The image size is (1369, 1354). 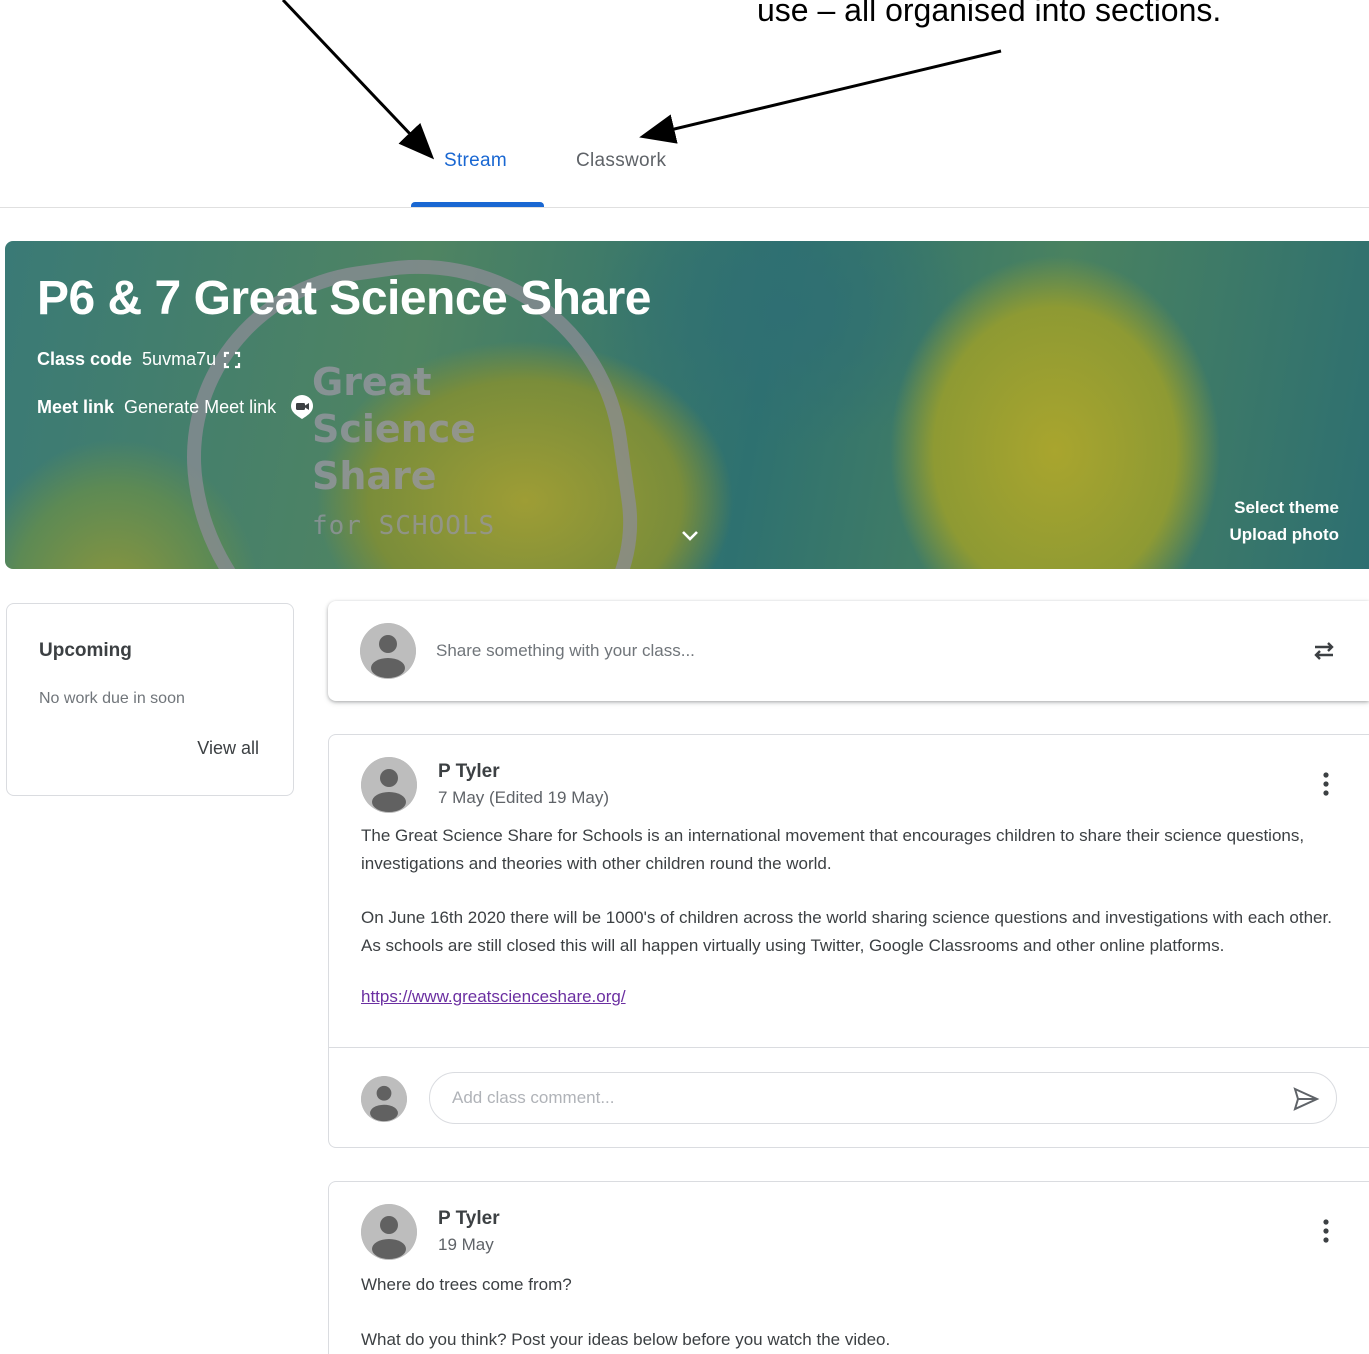 I want to click on meet-link-label: Meet link, so click(x=76, y=406).